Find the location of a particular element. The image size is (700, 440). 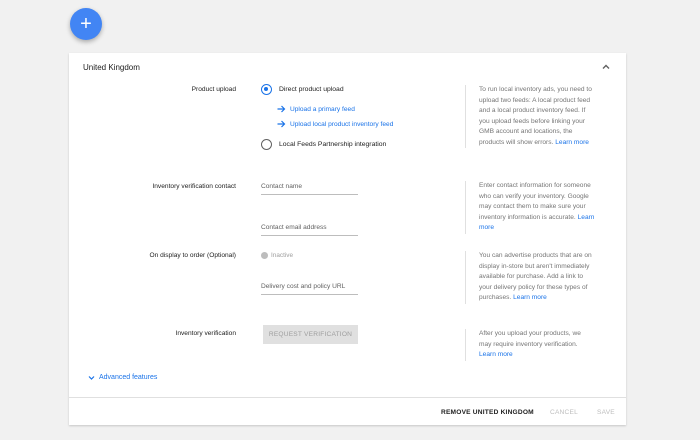

add-button: + is located at coordinates (86, 24).